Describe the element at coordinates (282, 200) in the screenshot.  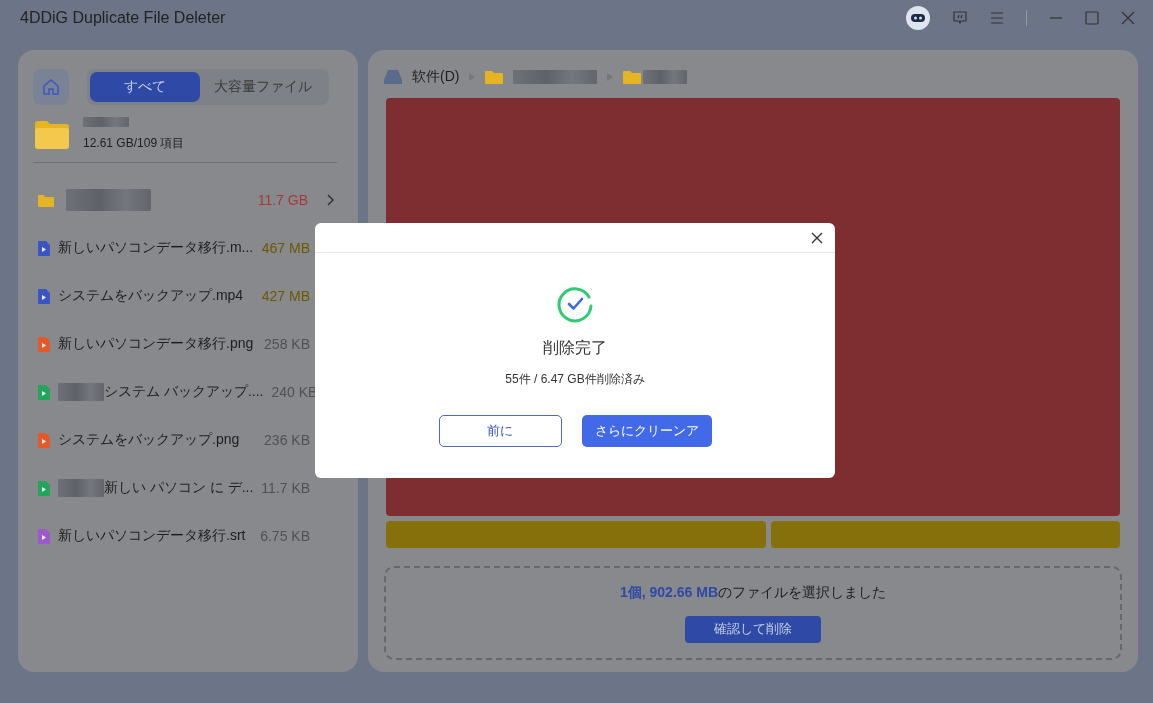
I see `file-size: 11.7 GB` at that location.